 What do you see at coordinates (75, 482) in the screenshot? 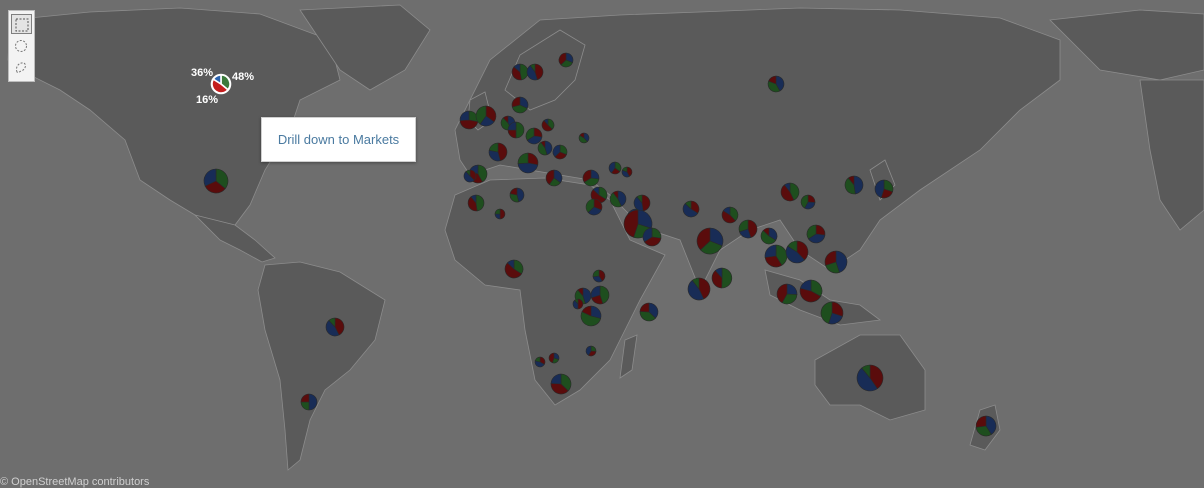
I see `map-attribution: © OpenStreetMap contributors` at bounding box center [75, 482].